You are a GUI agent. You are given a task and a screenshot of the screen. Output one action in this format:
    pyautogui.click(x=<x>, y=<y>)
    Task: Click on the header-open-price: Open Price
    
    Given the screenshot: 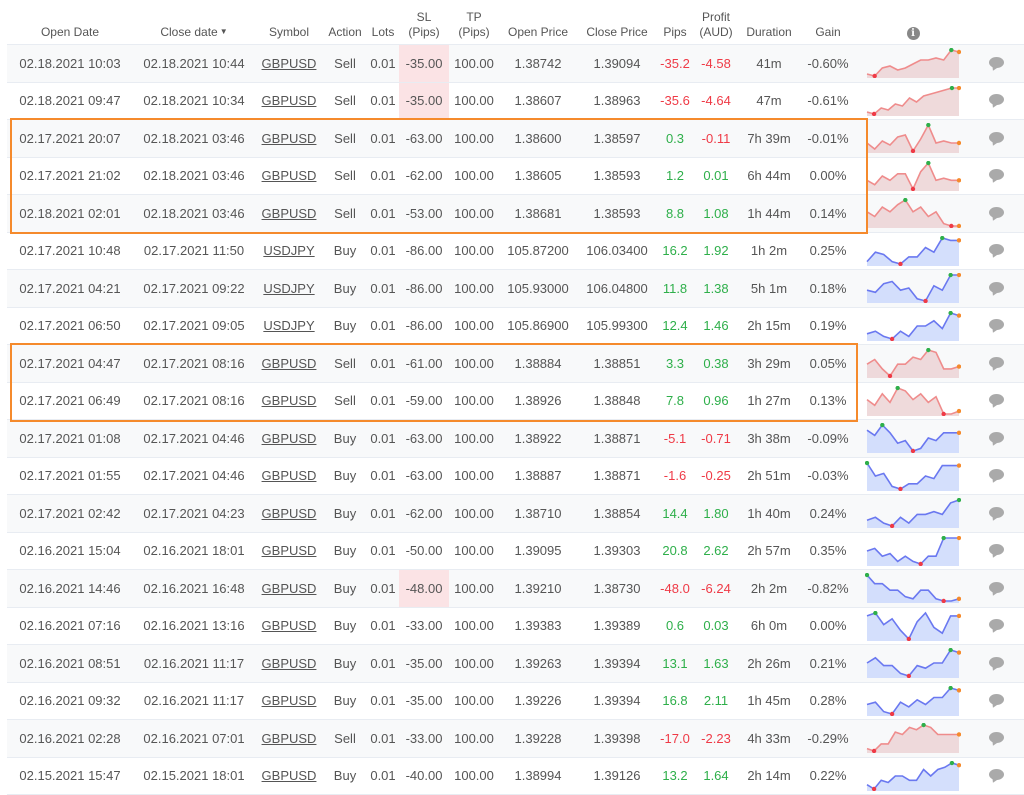 What is the action you would take?
    pyautogui.click(x=538, y=22)
    